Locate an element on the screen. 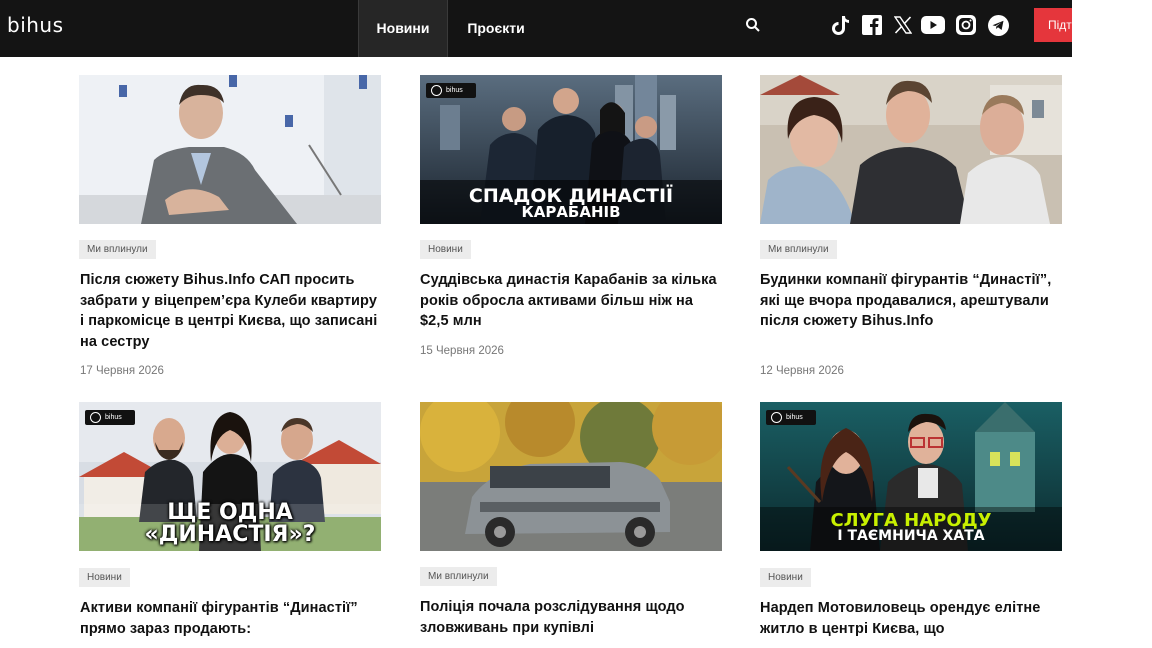 Image resolution: width=1152 pixels, height=648 pixels. top-navigation-bar: bihus Новини Проєкти Підтримати is located at coordinates (536, 28).